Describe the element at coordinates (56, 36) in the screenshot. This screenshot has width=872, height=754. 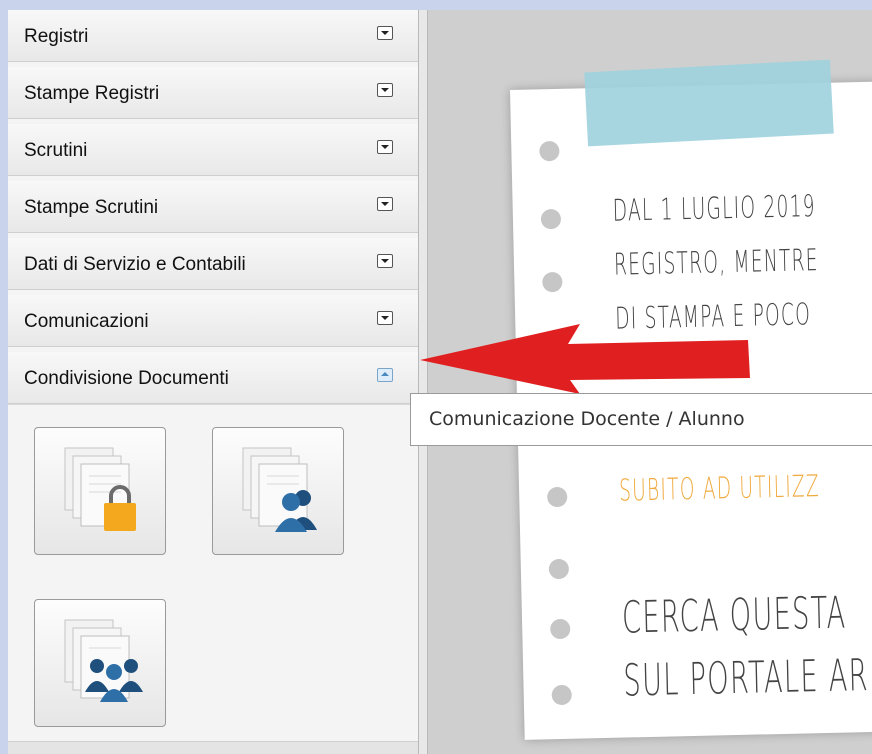
I see `accordion-label: Registri` at that location.